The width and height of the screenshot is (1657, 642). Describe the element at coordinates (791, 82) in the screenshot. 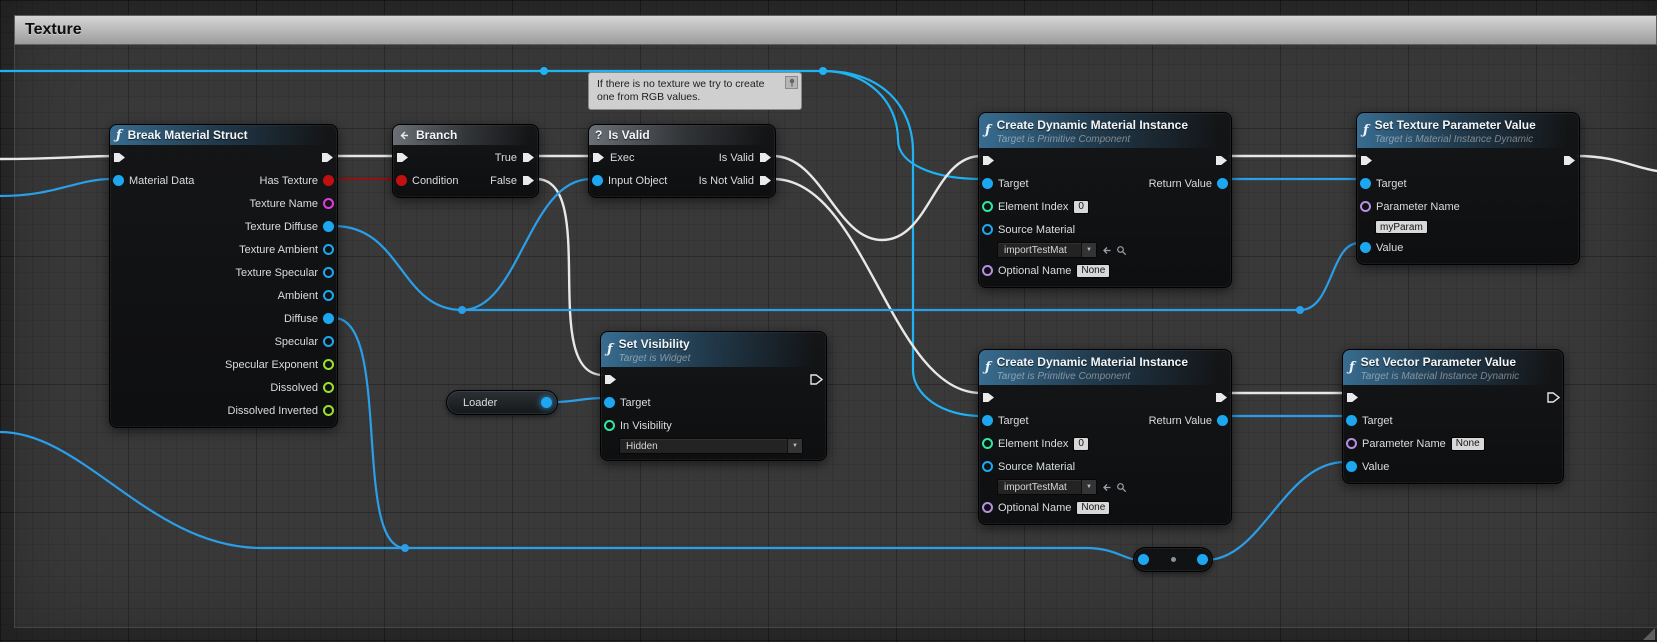

I see `comment-bubble-pin-icon` at that location.